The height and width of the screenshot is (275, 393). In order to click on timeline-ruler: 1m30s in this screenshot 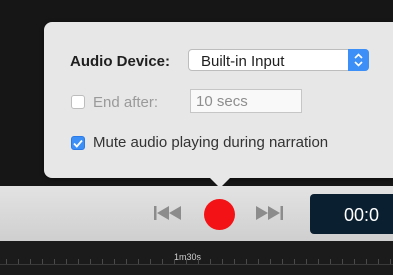, I will do `click(196, 258)`.